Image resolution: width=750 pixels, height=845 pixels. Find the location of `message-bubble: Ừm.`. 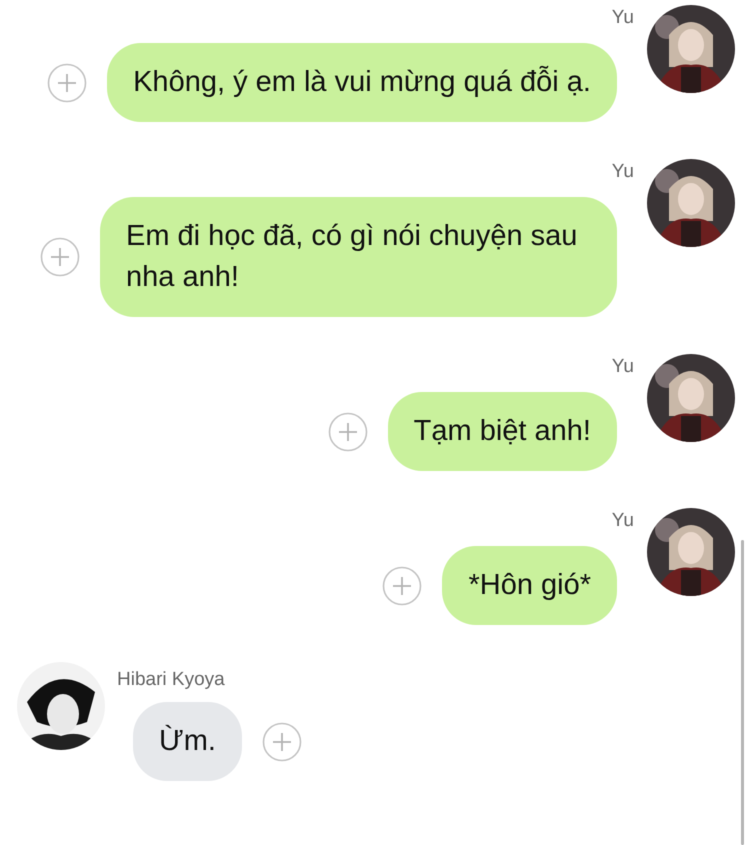

message-bubble: Ừm. is located at coordinates (187, 741).